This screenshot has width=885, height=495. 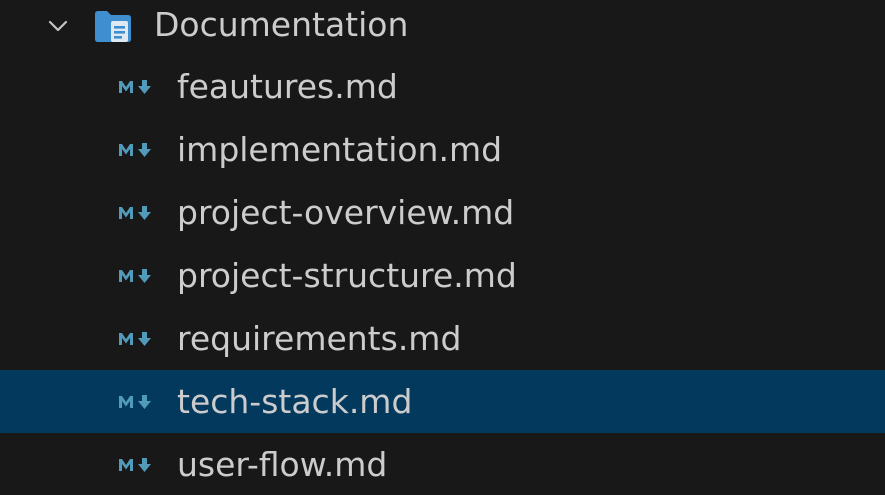 What do you see at coordinates (319, 338) in the screenshot?
I see `file-label: requirements.md` at bounding box center [319, 338].